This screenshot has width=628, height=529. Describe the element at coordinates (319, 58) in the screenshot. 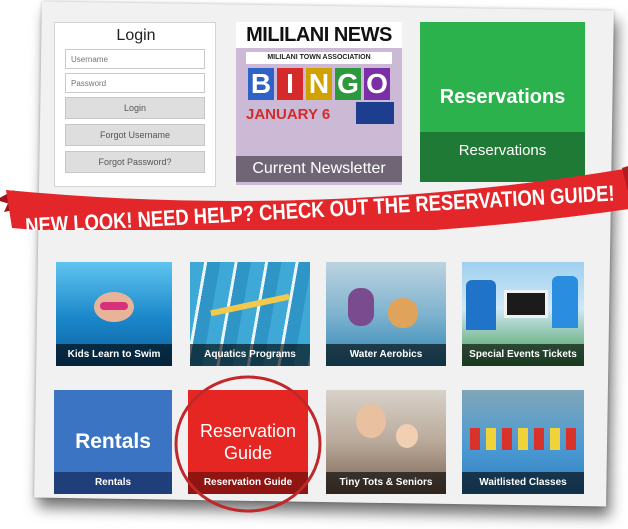

I see `newsletter-subhead: MILILANI TOWN ASSOCIATION` at that location.